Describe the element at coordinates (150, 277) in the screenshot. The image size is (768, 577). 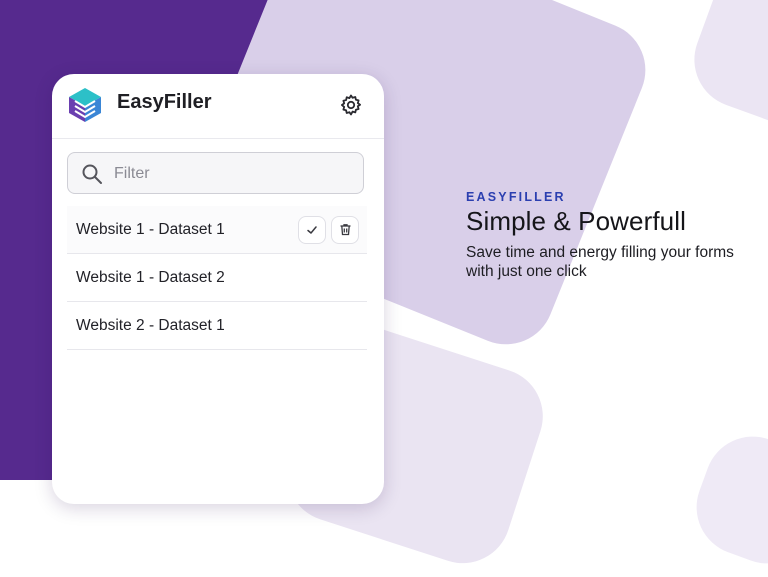
I see `dataset-label: Website 1 - Dataset 2` at that location.